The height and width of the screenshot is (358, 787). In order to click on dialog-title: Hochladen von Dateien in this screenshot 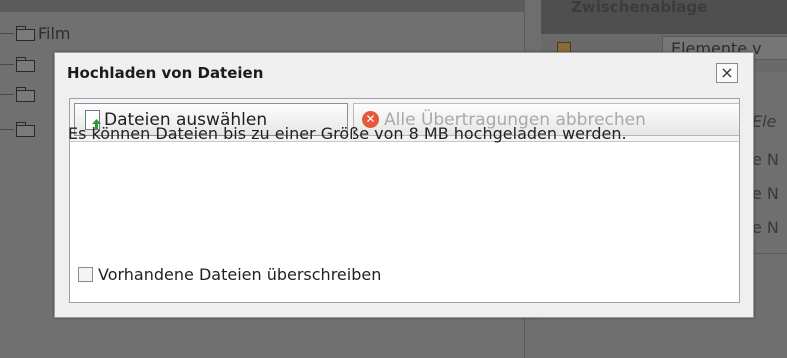, I will do `click(165, 73)`.